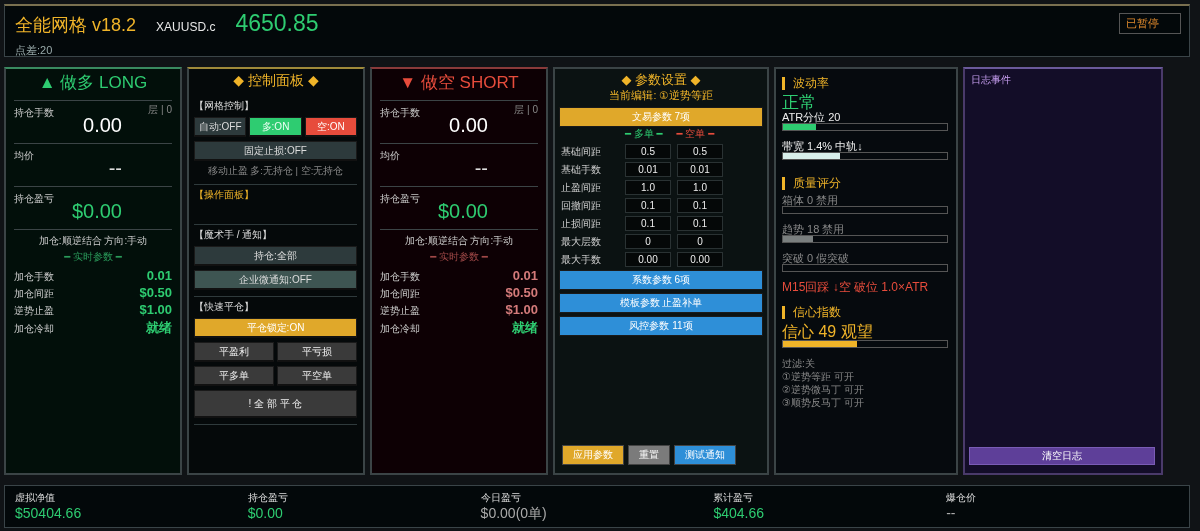 This screenshot has height=531, width=1200. I want to click on control-button: ! 全 部 平 仓, so click(275, 404).